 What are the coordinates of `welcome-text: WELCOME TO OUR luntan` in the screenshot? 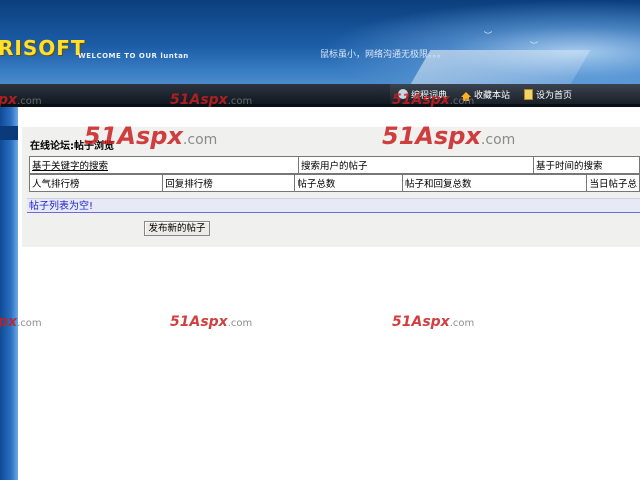 It's located at (133, 56).